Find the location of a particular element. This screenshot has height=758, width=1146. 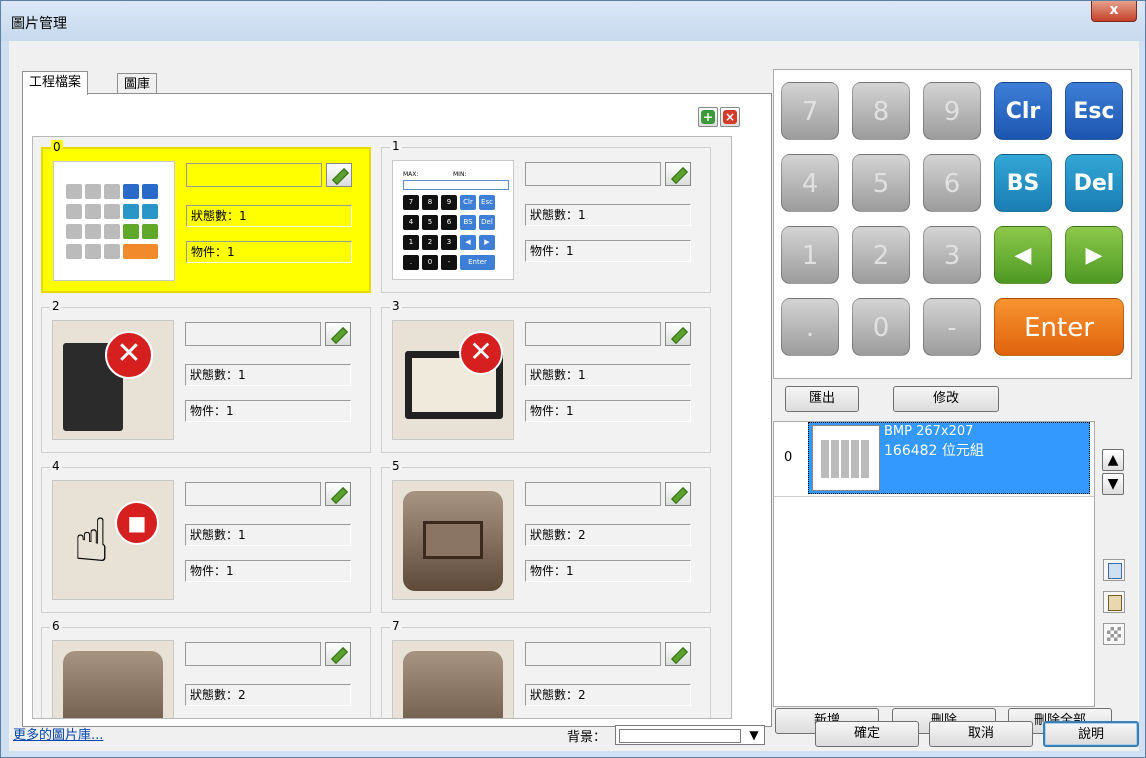

image-card: 4 ☝ ■ 狀態數：1 物件：1 is located at coordinates (206, 536).